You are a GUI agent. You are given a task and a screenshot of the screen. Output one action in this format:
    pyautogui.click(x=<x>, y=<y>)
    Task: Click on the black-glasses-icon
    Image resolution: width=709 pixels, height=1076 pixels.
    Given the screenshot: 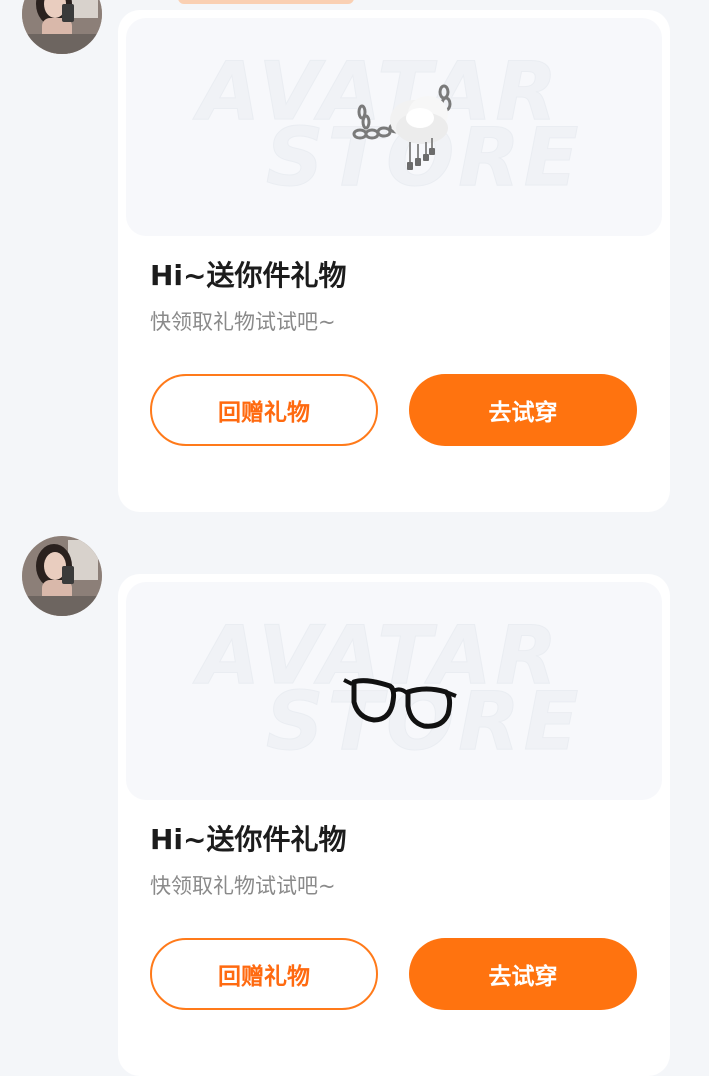 What is the action you would take?
    pyautogui.click(x=400, y=703)
    